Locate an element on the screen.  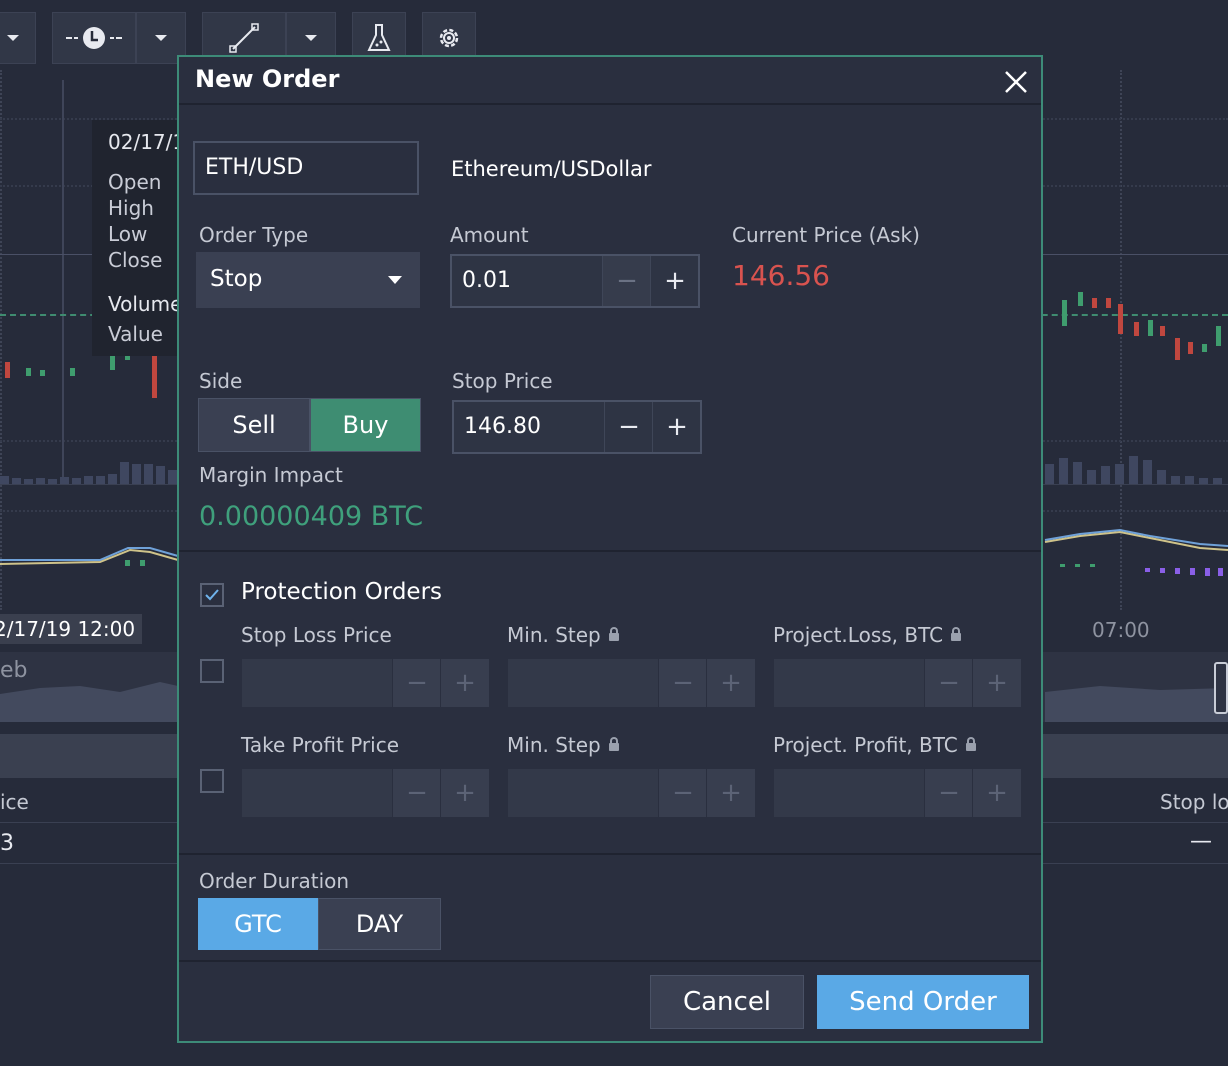
tooltip-low-label: Low is located at coordinates (128, 234).